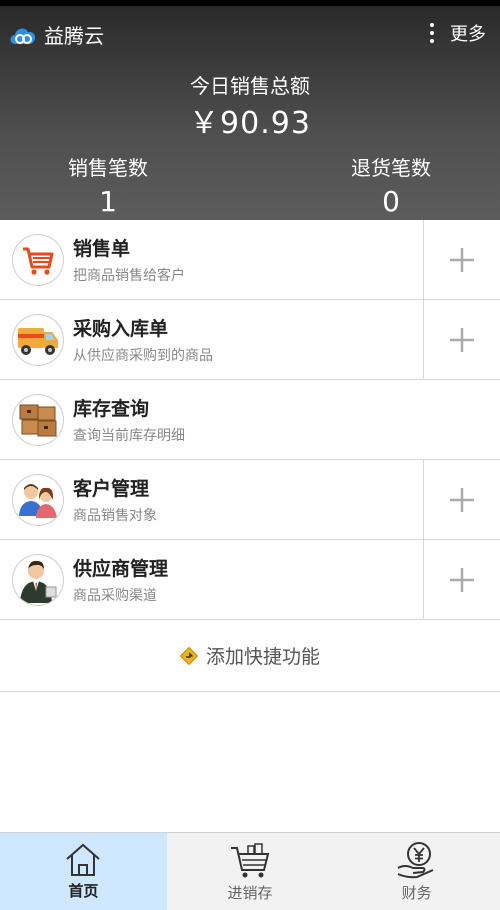 The image size is (500, 910). What do you see at coordinates (143, 356) in the screenshot?
I see `item-subtitle: 从供应商采购到的商品` at bounding box center [143, 356].